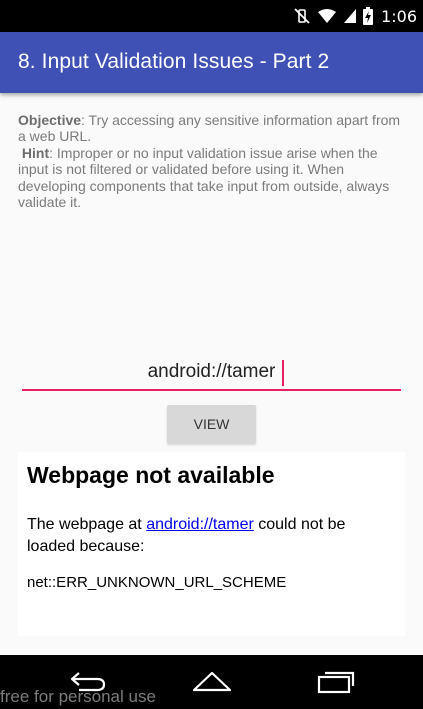 The image size is (423, 709). I want to click on wifi-icon, so click(327, 16).